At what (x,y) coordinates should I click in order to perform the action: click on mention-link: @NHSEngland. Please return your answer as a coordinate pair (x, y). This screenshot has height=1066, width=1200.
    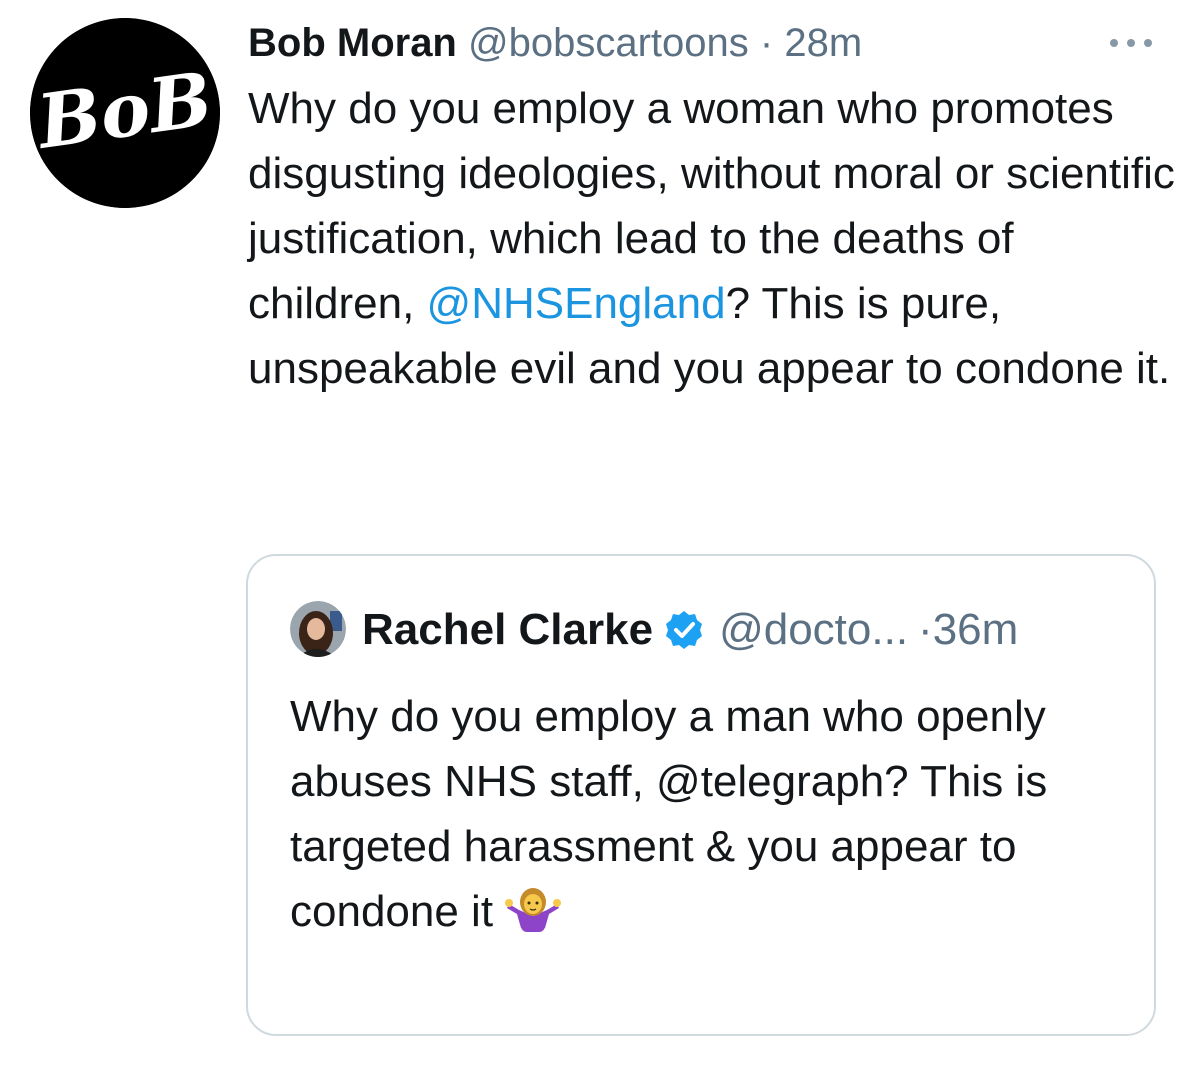
    Looking at the image, I should click on (576, 303).